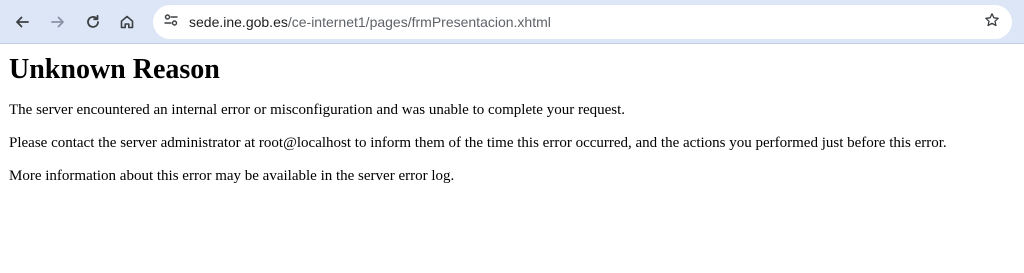 The height and width of the screenshot is (273, 1024). I want to click on url-domain: sede.ine.gob.es, so click(238, 22).